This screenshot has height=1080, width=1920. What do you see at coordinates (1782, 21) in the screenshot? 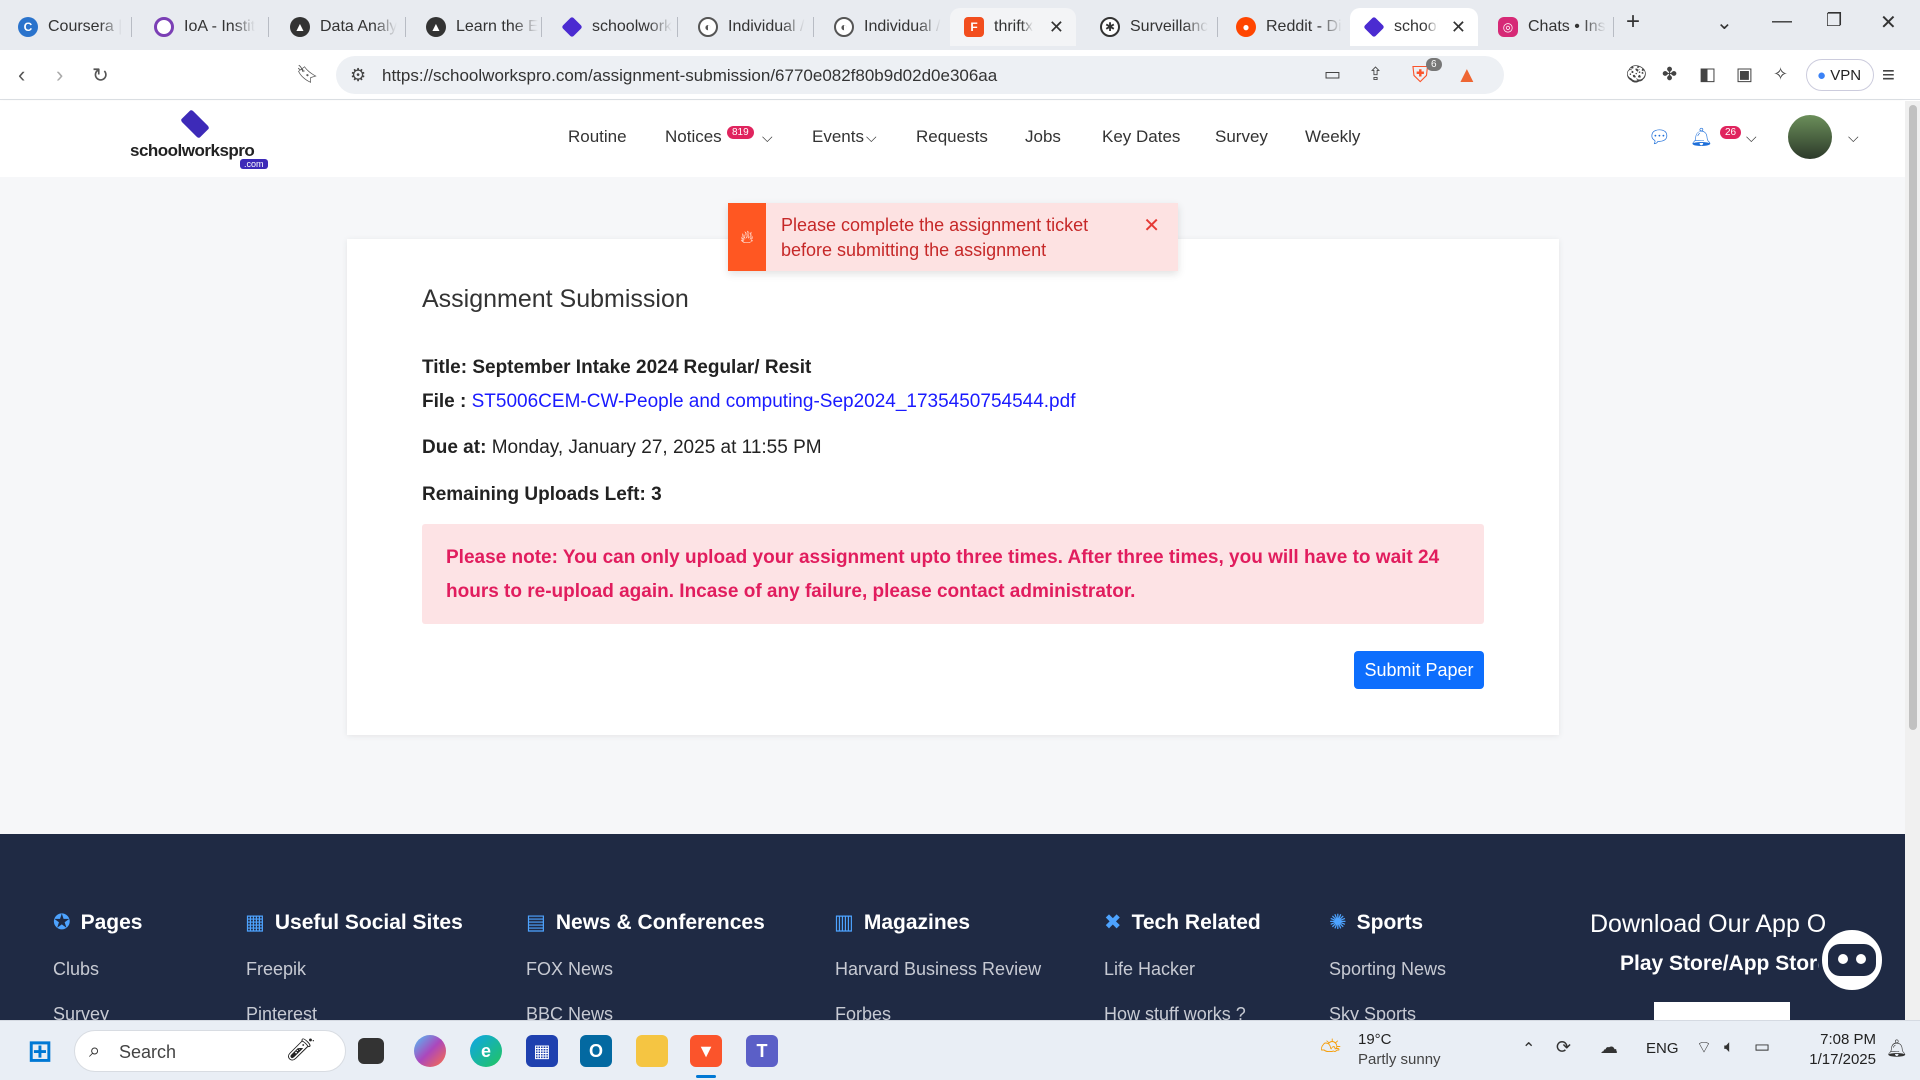
I see `minimize-button: —` at bounding box center [1782, 21].